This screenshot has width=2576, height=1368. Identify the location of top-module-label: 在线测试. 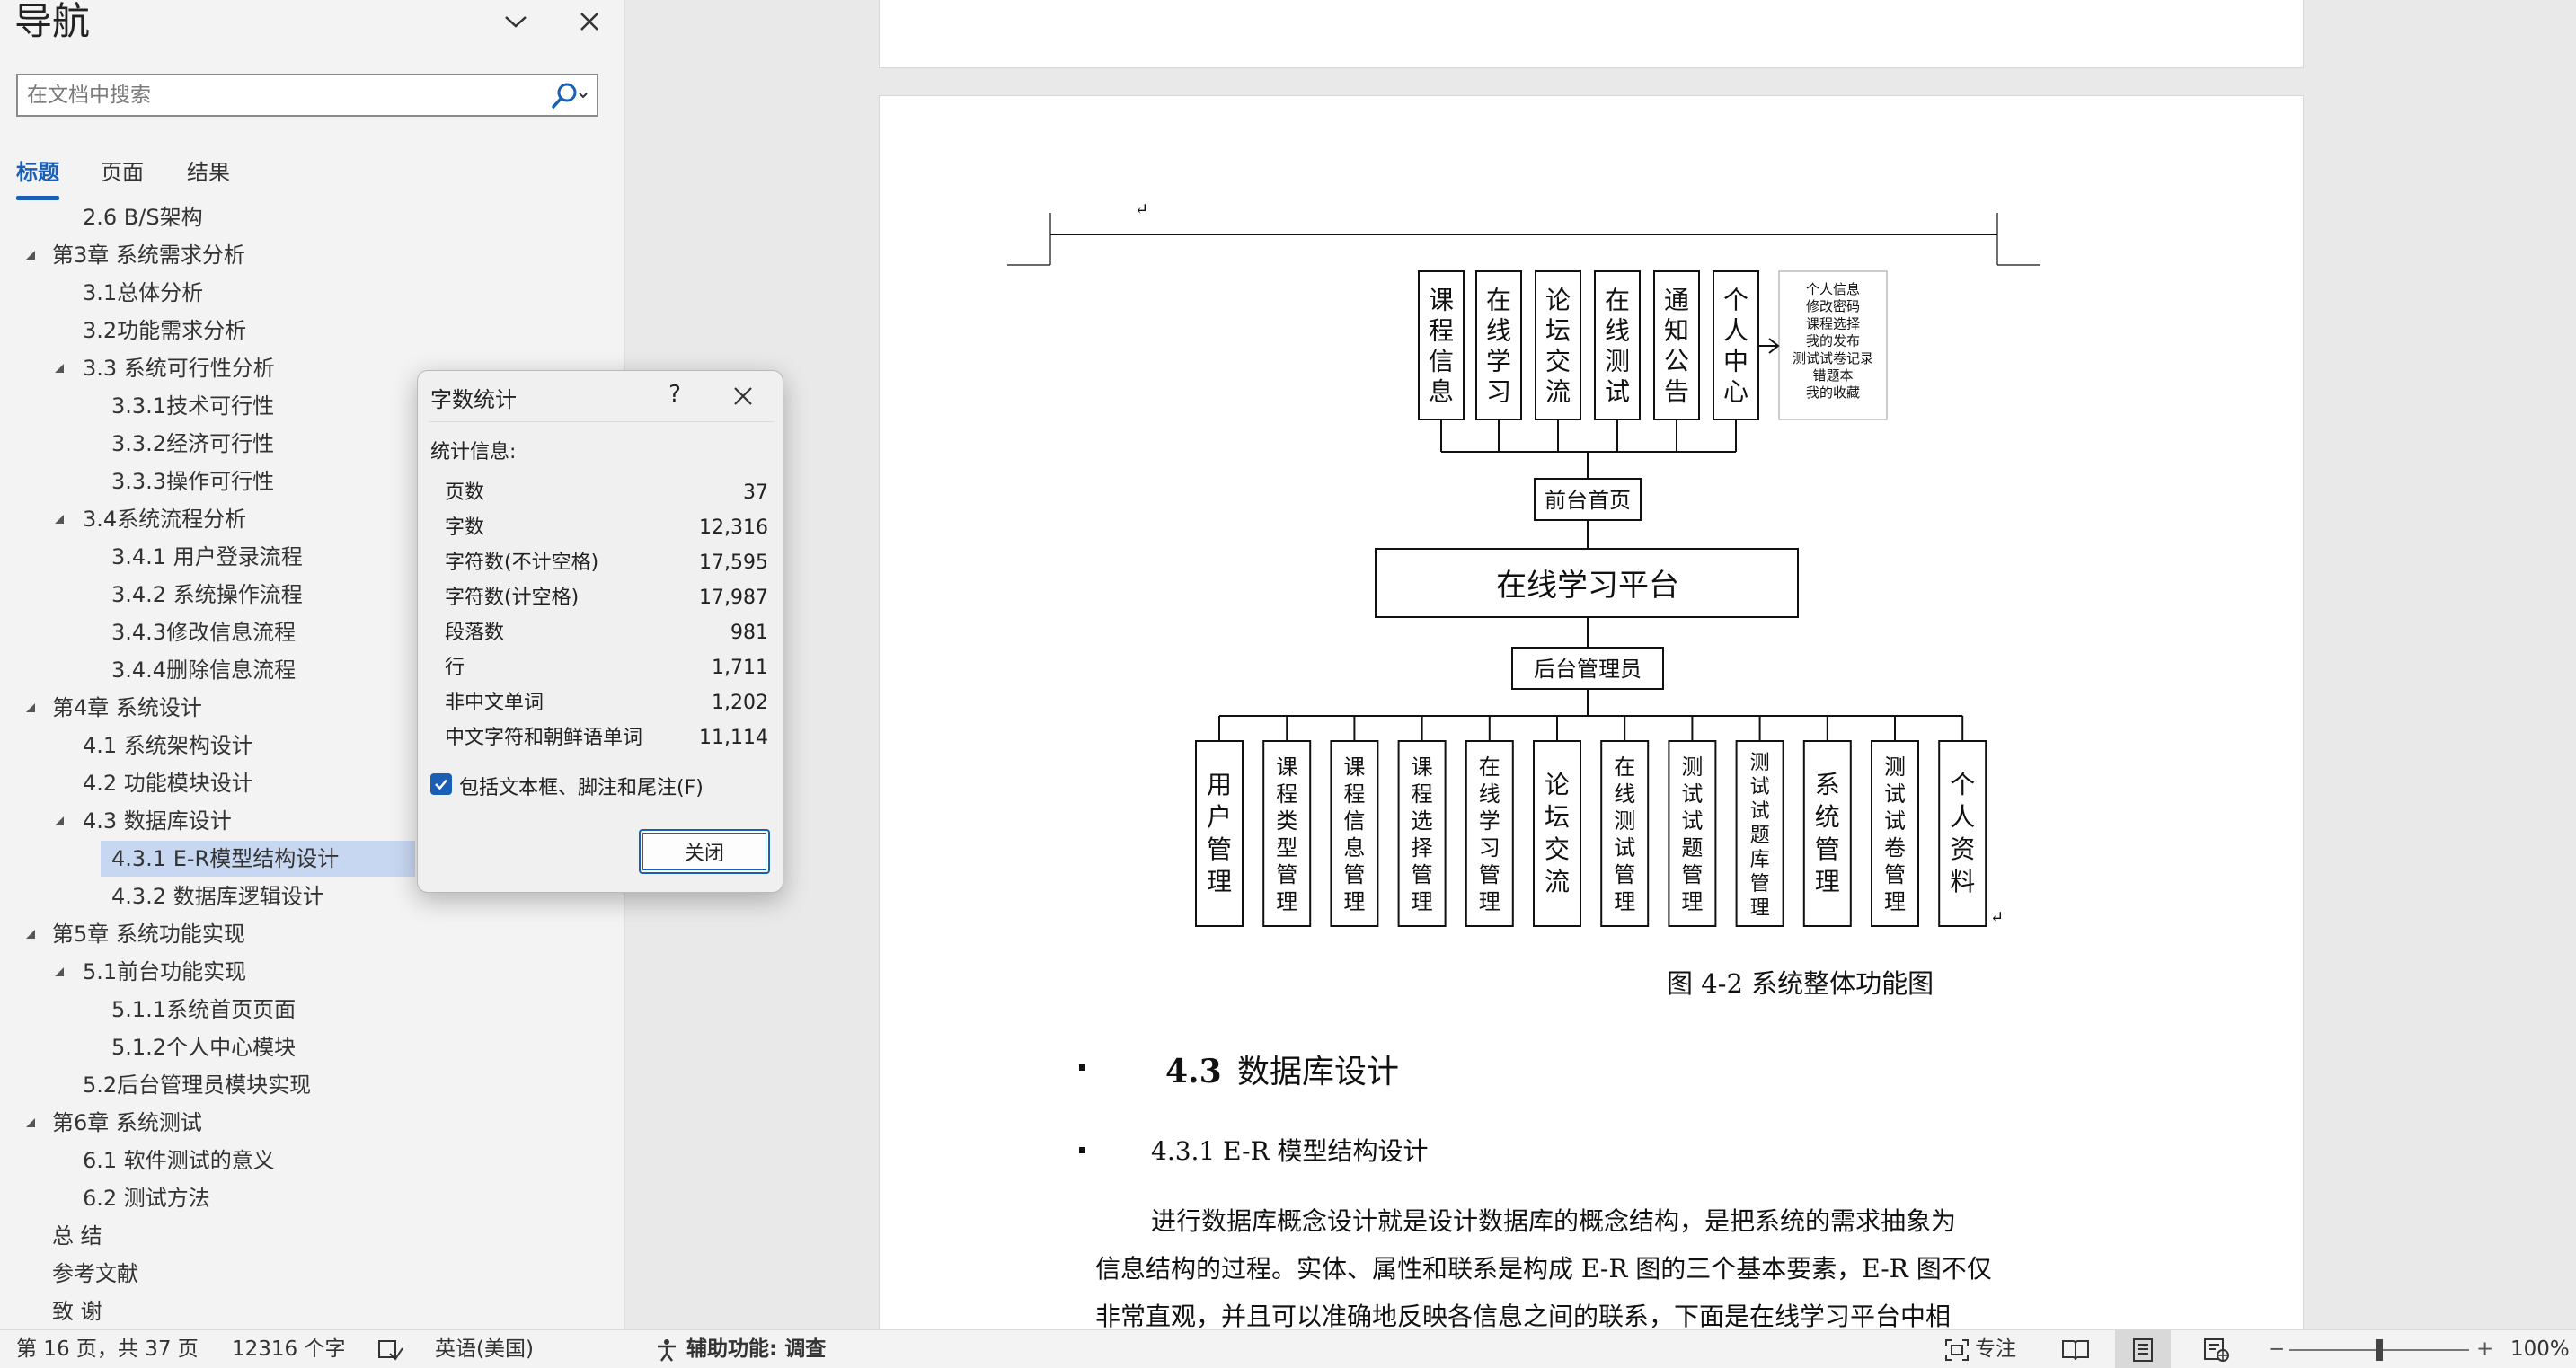
(1617, 346).